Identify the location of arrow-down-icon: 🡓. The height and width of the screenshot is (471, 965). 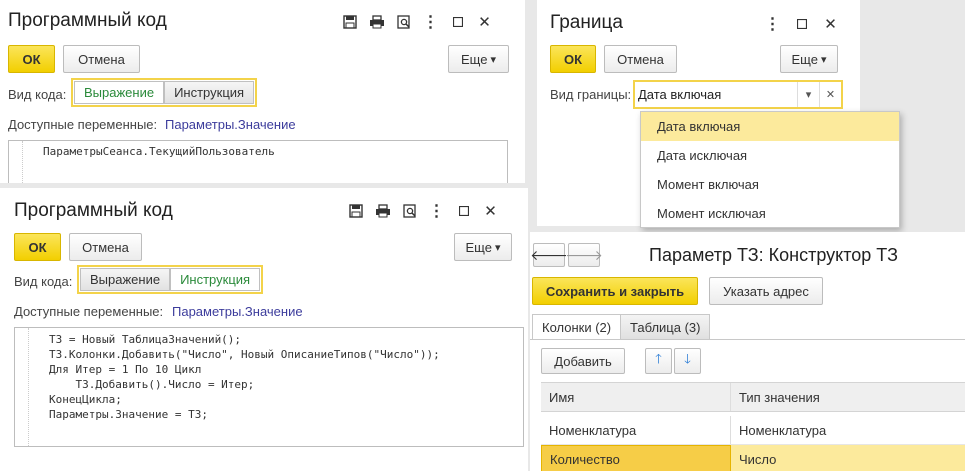
(687, 358).